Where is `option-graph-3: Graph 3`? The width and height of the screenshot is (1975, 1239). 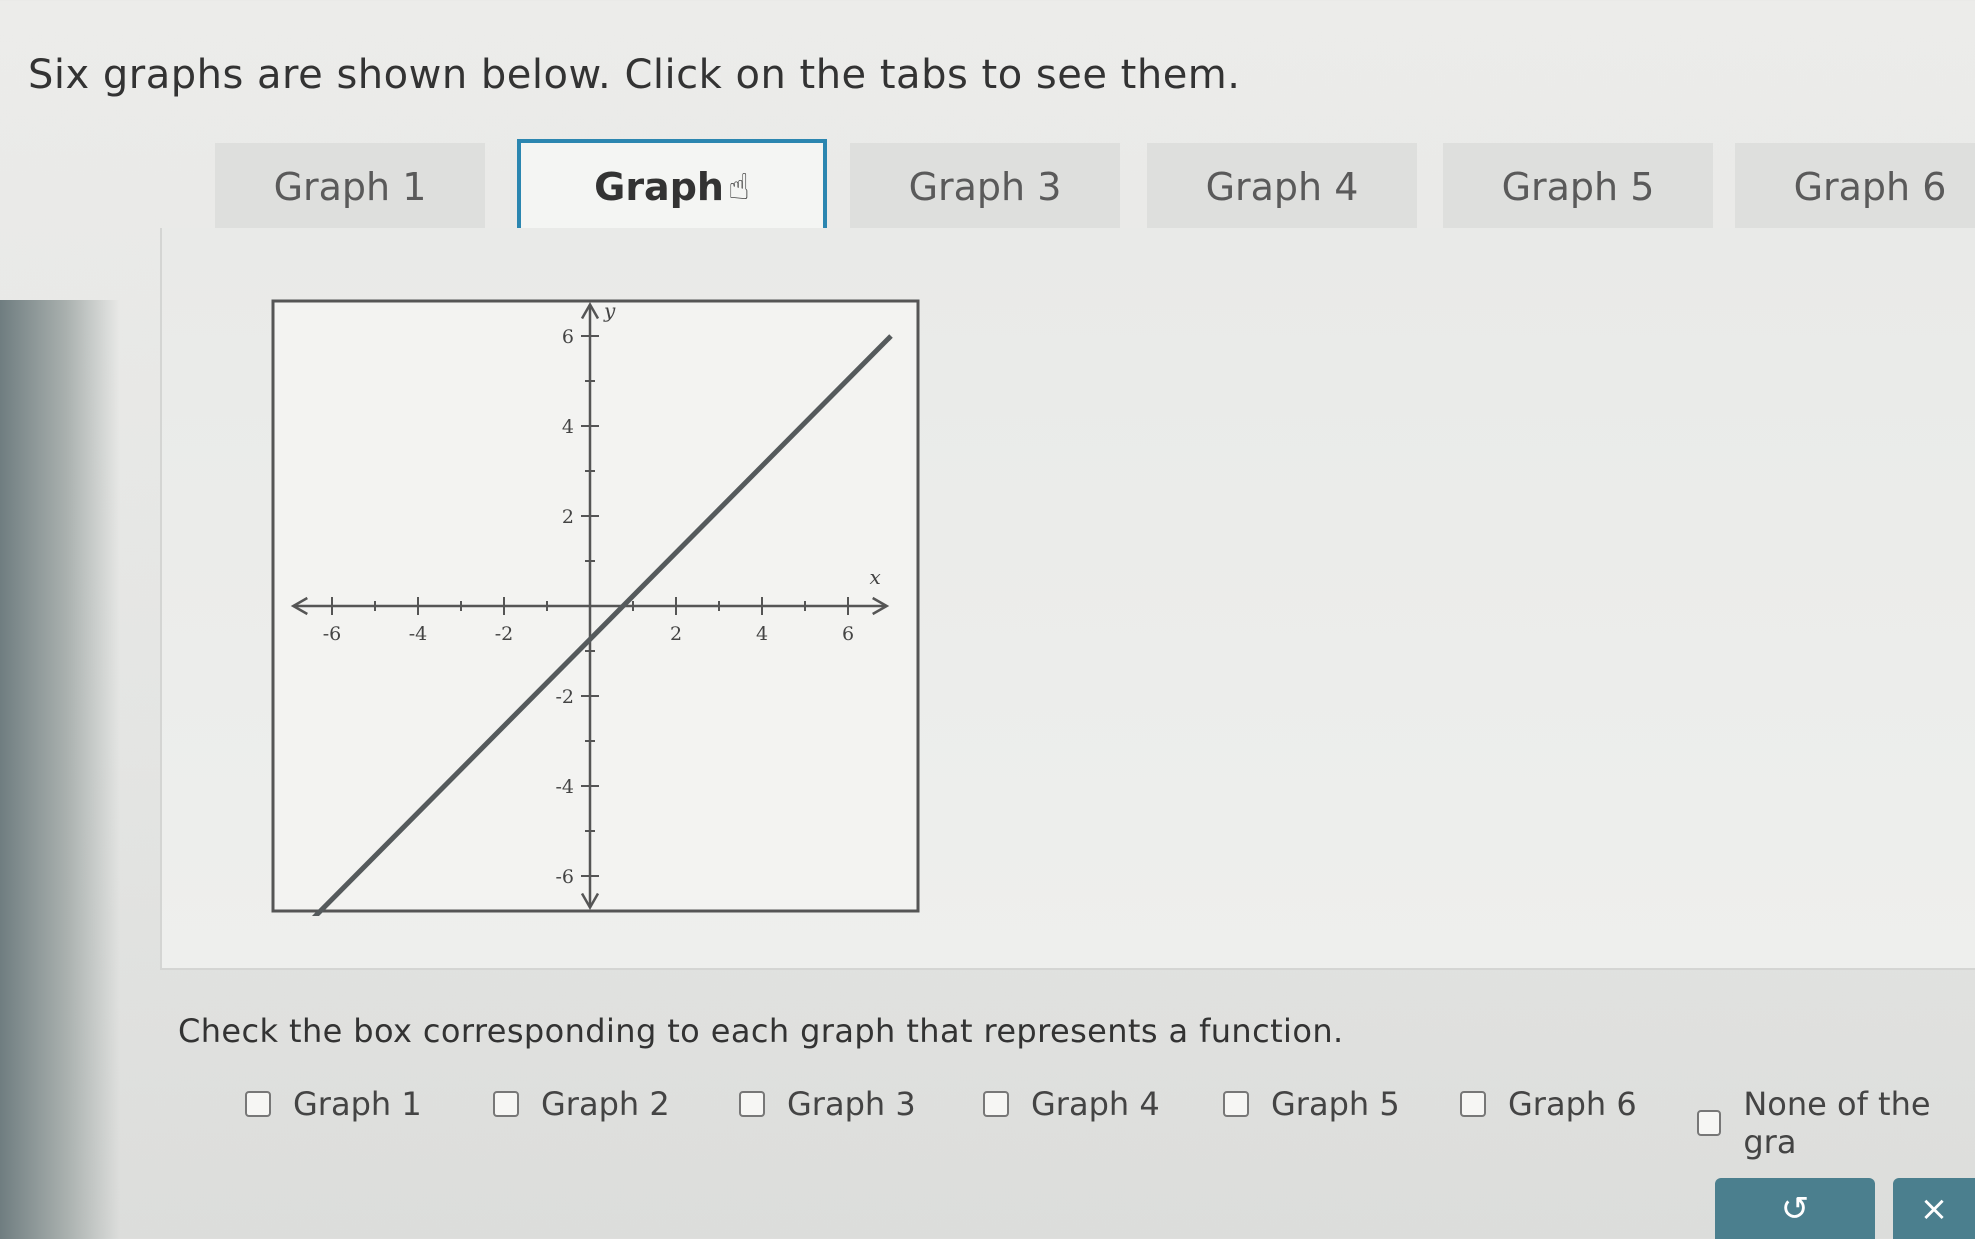
option-graph-3: Graph 3 is located at coordinates (827, 1104).